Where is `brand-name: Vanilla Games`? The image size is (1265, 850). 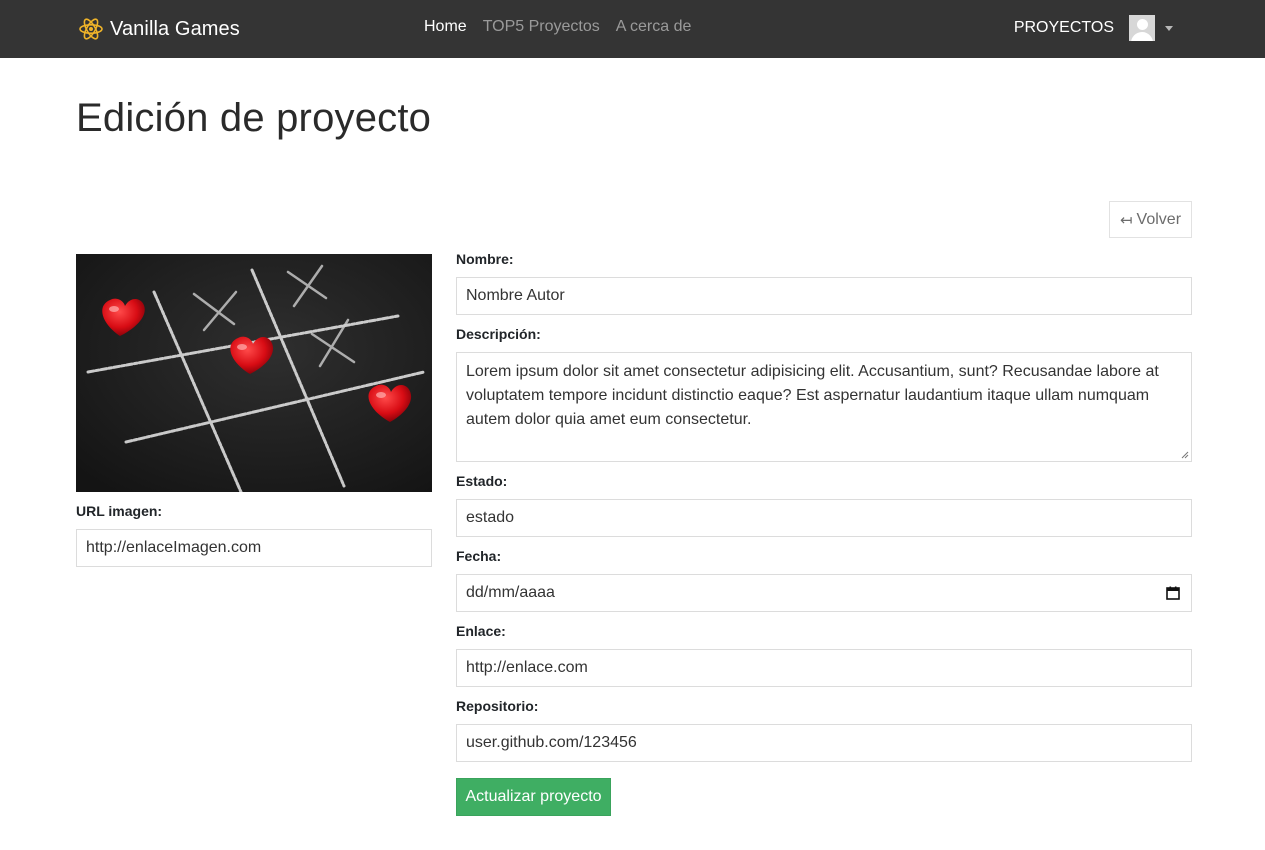 brand-name: Vanilla Games is located at coordinates (175, 28).